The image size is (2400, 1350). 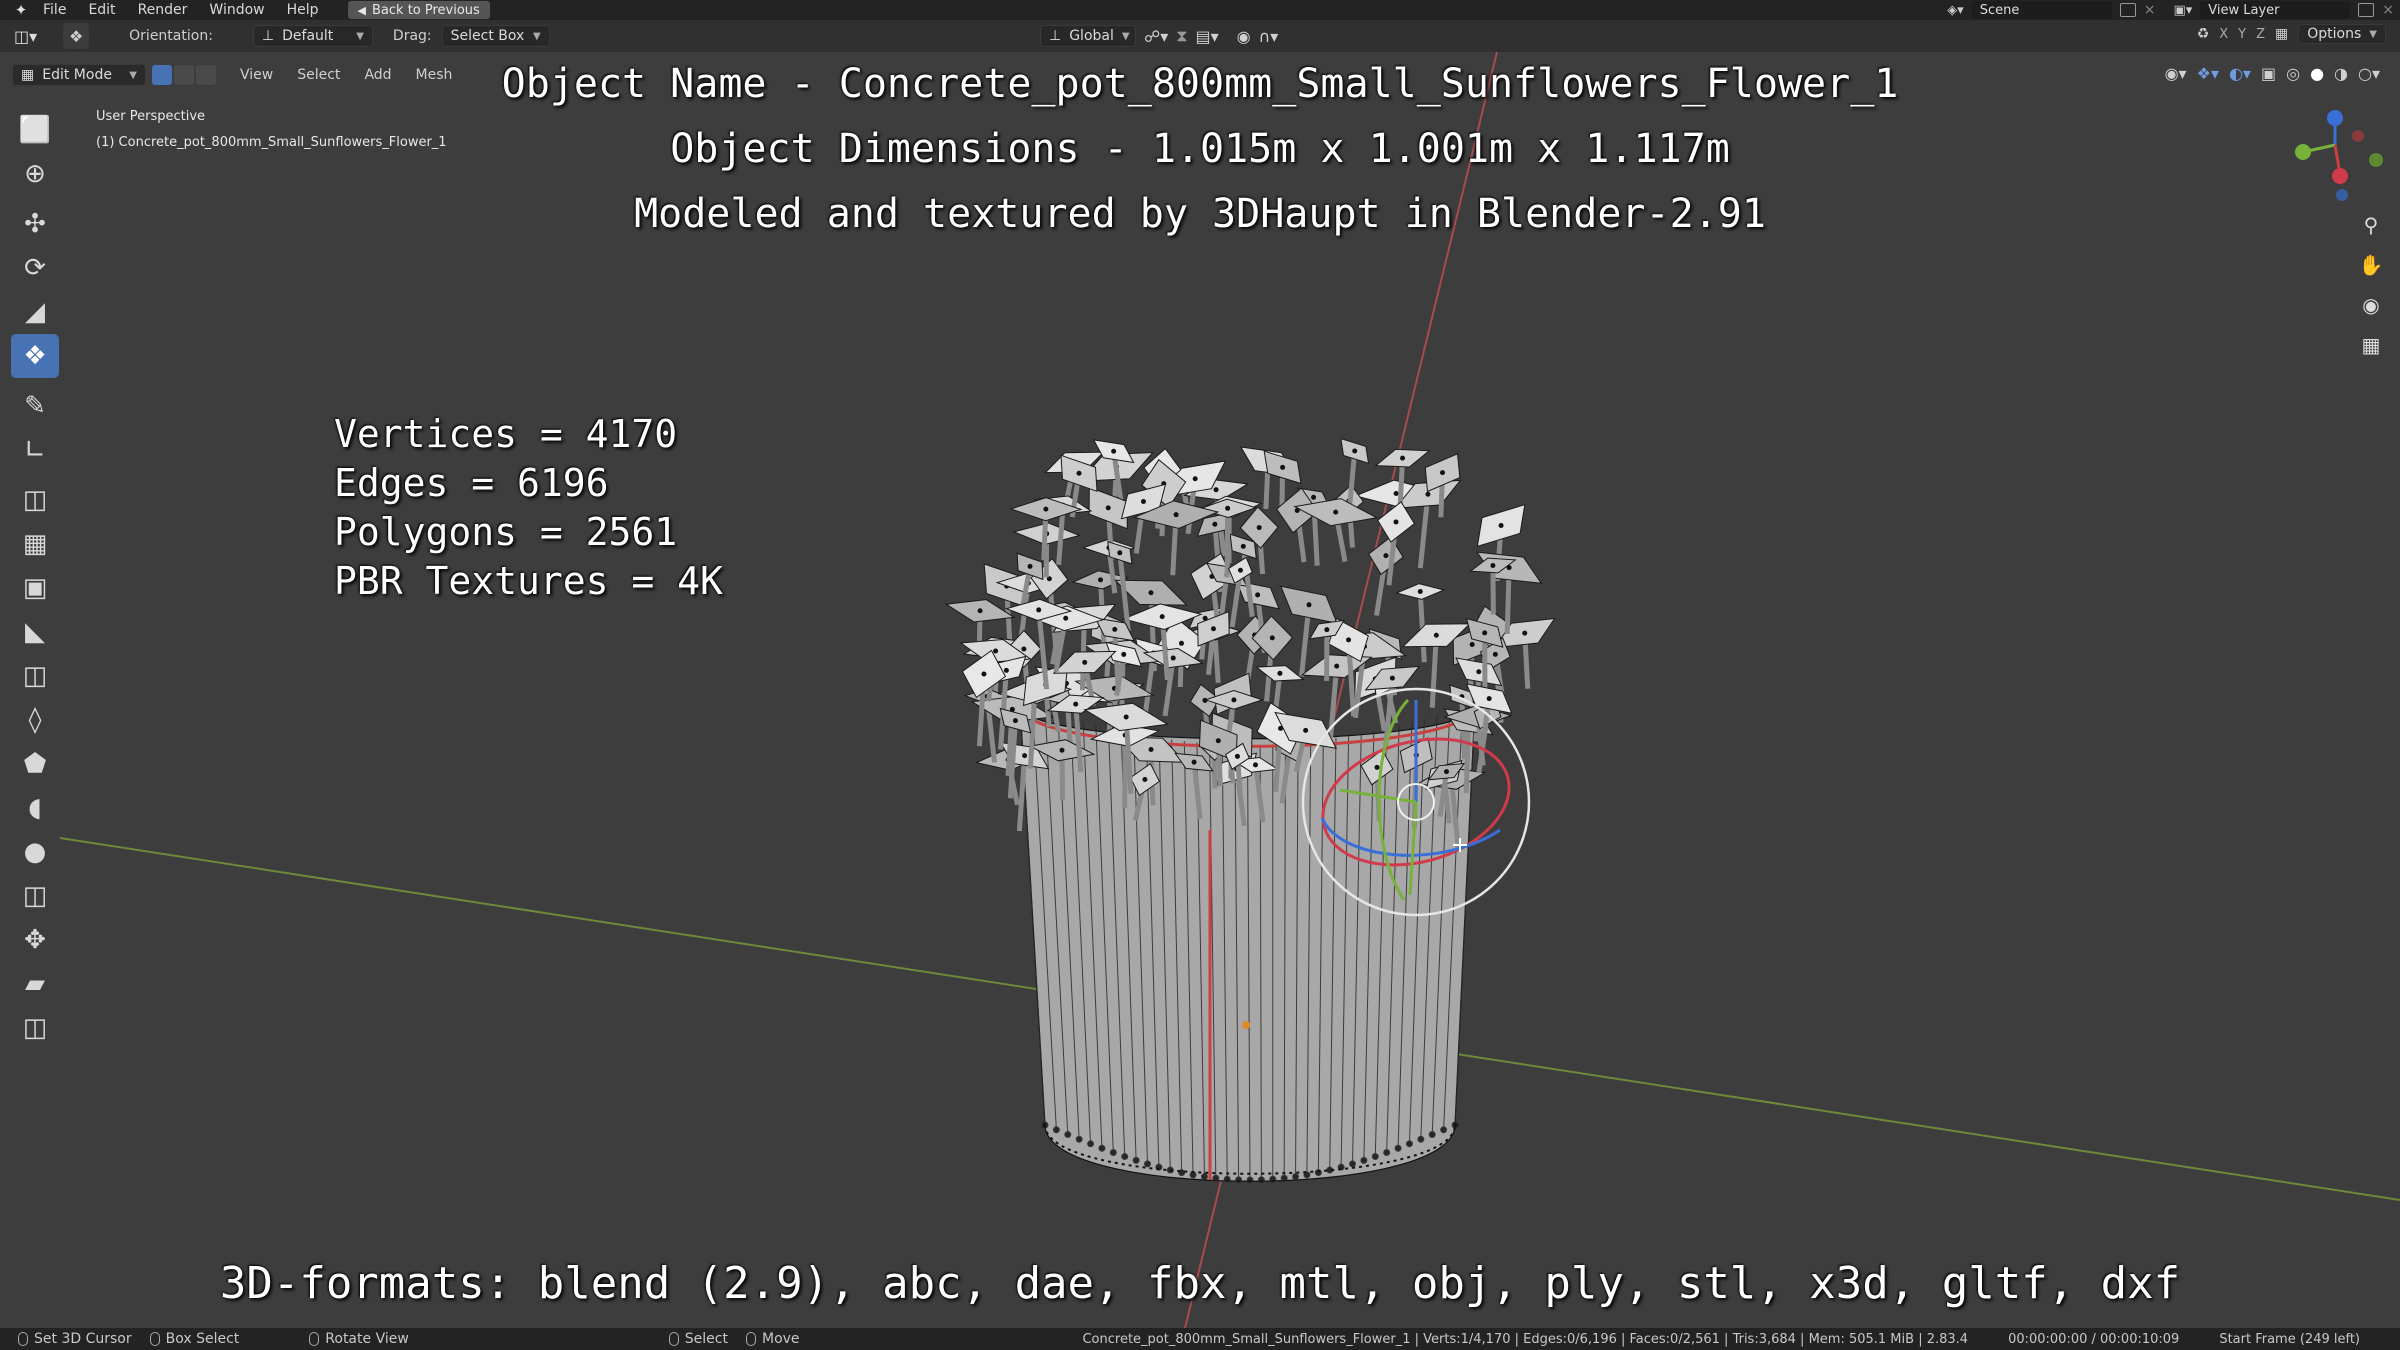 I want to click on neg-y-axis-icon, so click(x=2376, y=160).